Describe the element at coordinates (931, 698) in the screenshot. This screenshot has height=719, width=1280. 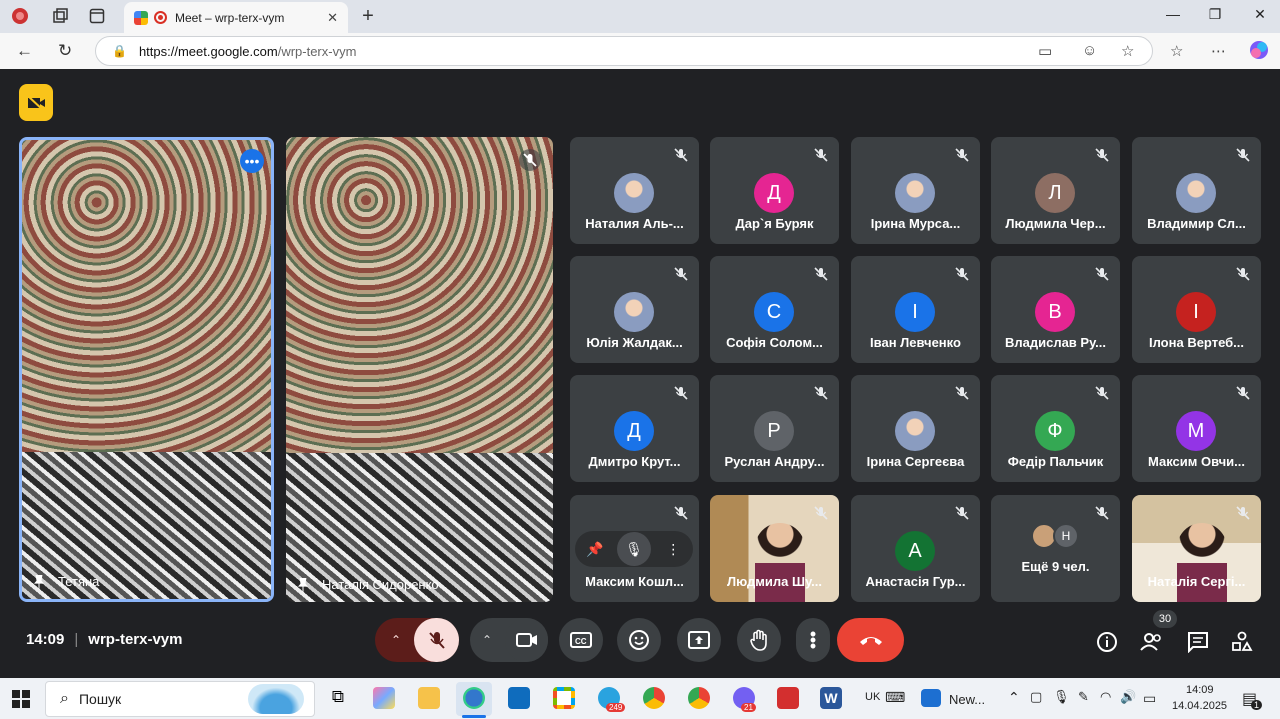
I see `news-icon` at that location.